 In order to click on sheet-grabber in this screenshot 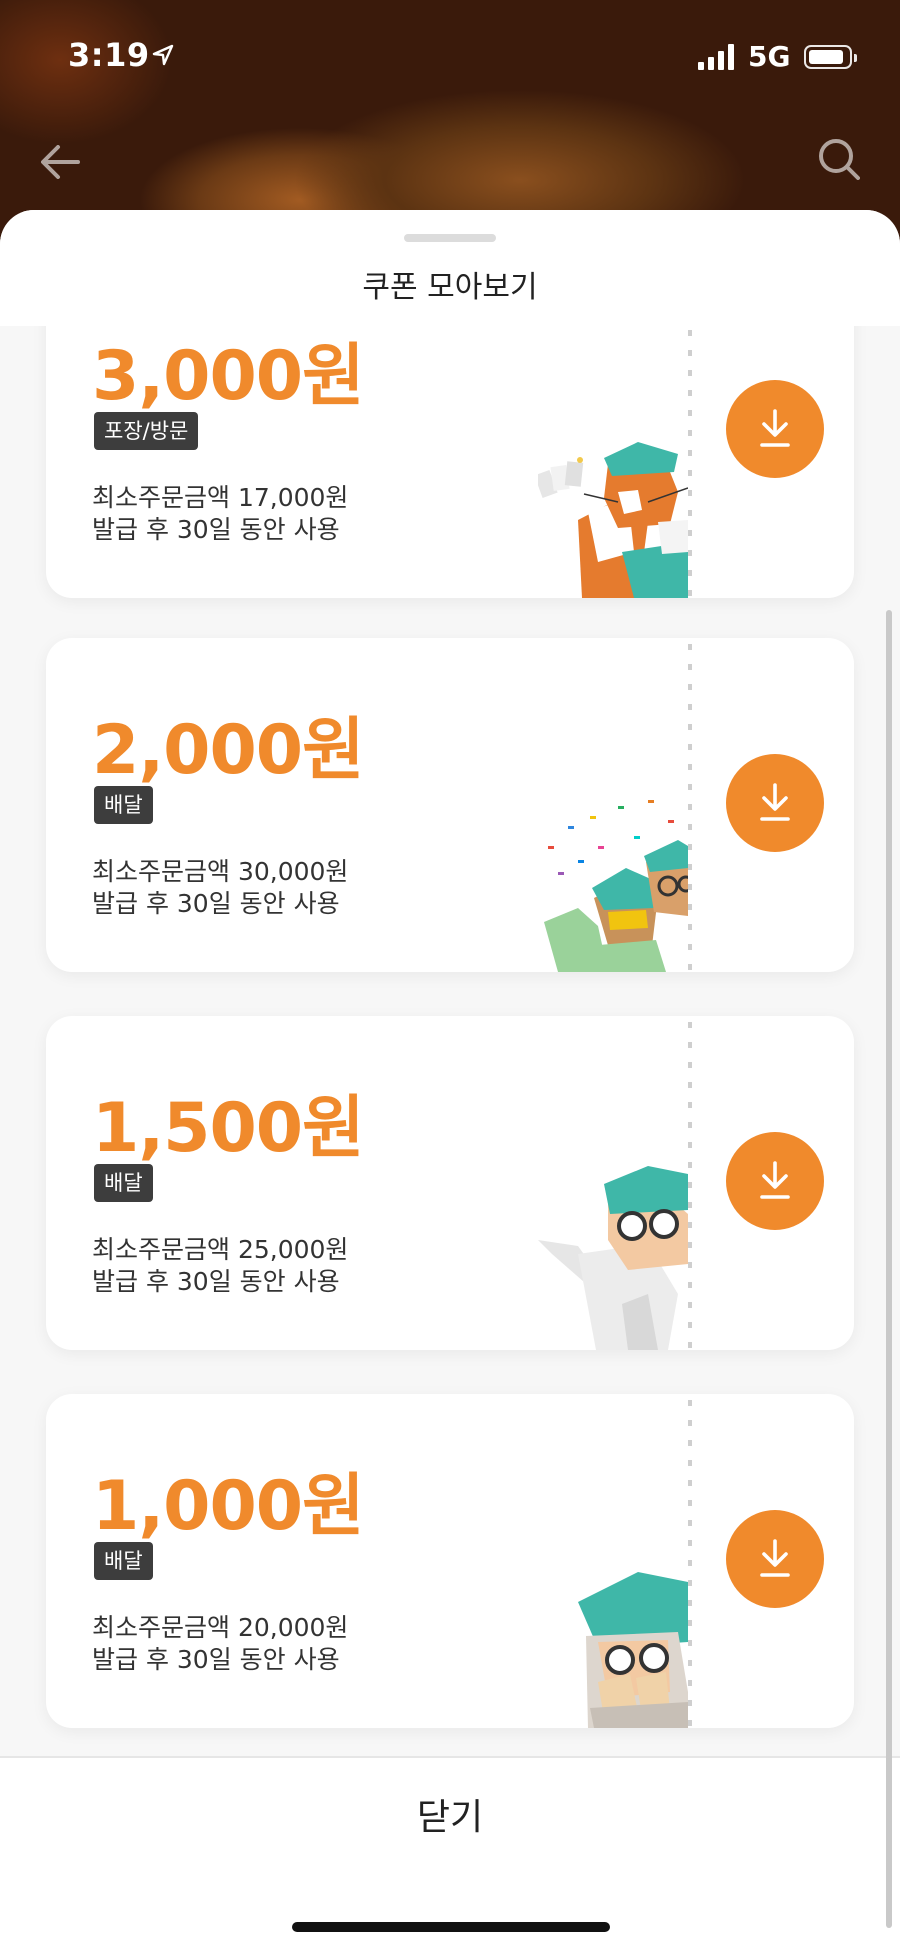, I will do `click(450, 238)`.